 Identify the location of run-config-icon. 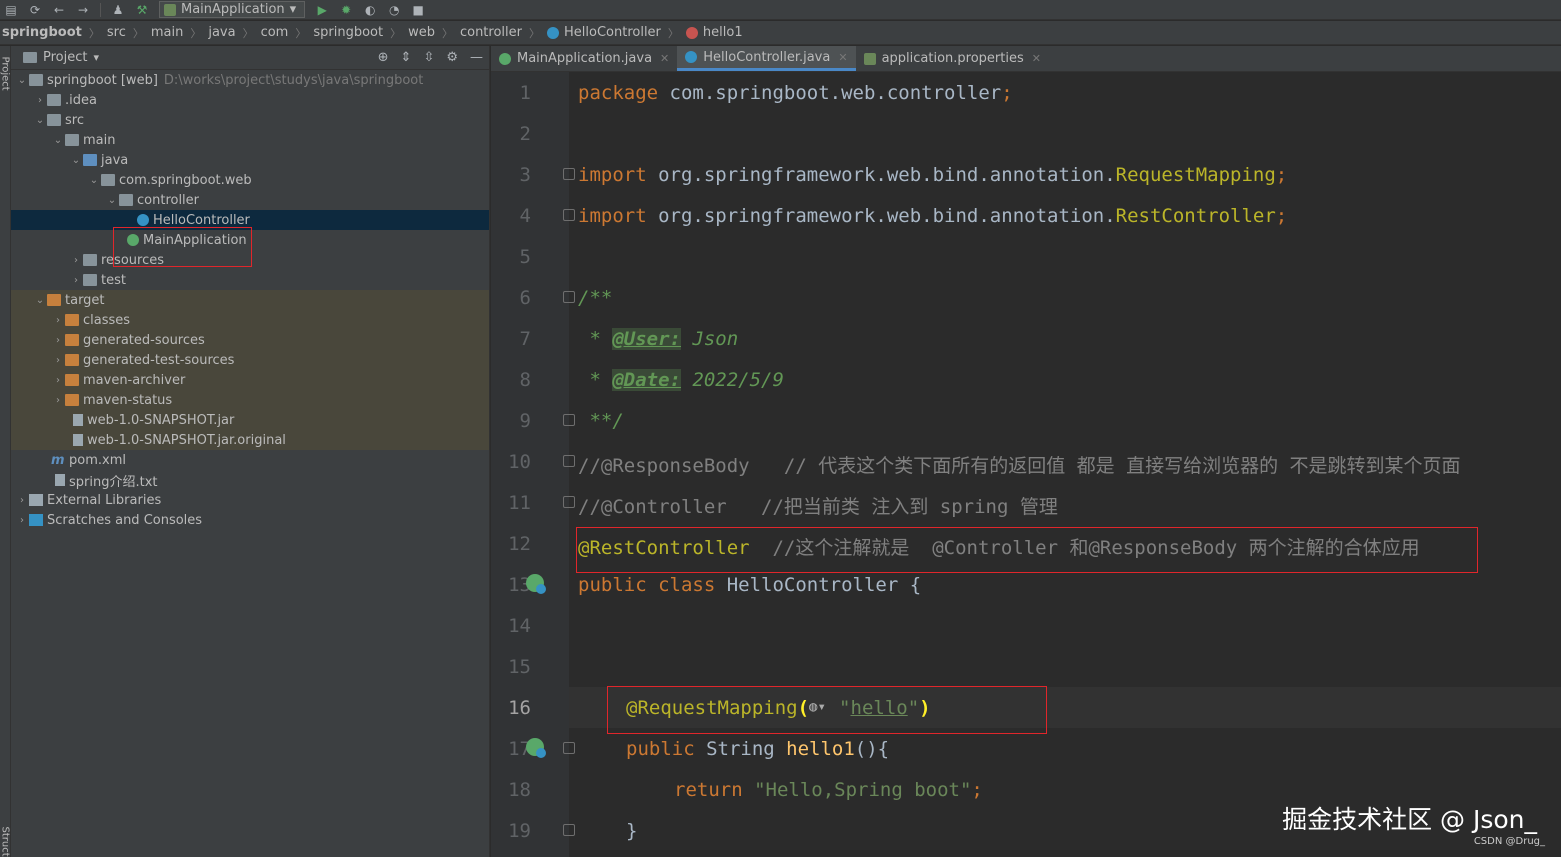
(170, 9).